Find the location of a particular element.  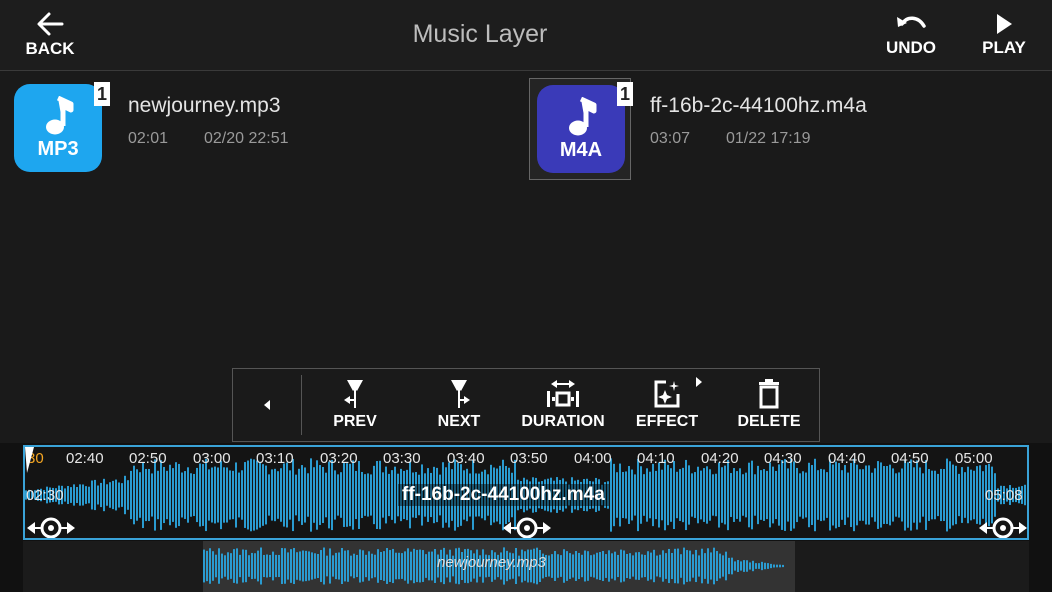

submenu-caret-icon is located at coordinates (699, 382).